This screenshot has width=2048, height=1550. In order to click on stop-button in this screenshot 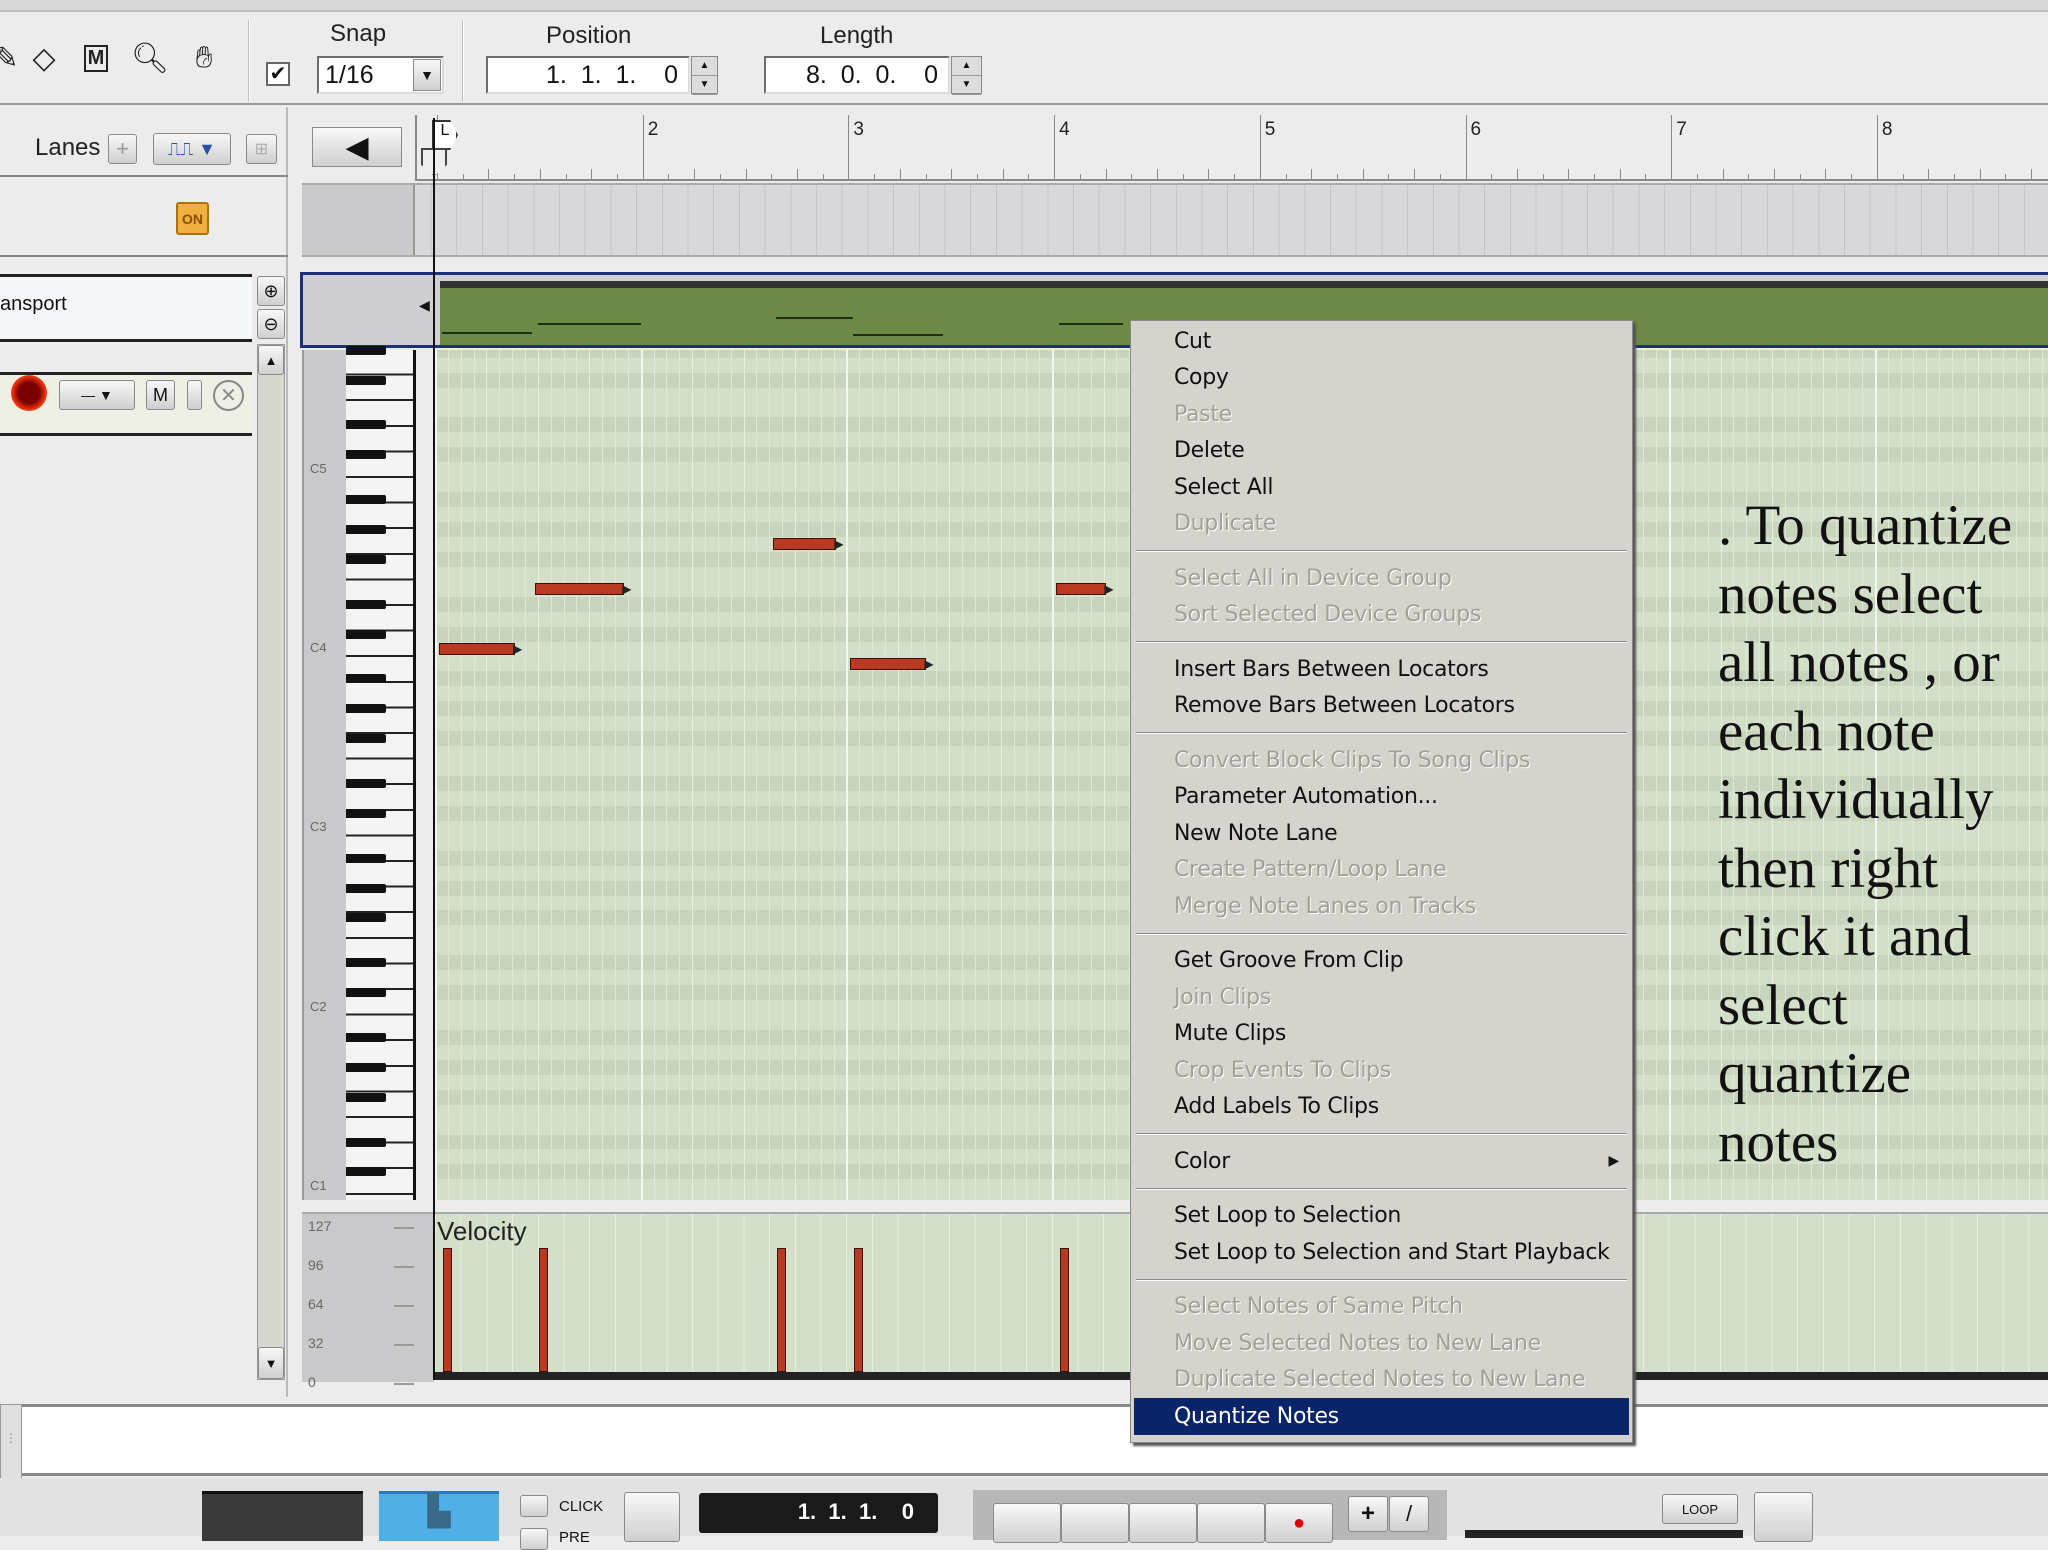, I will do `click(1163, 1523)`.